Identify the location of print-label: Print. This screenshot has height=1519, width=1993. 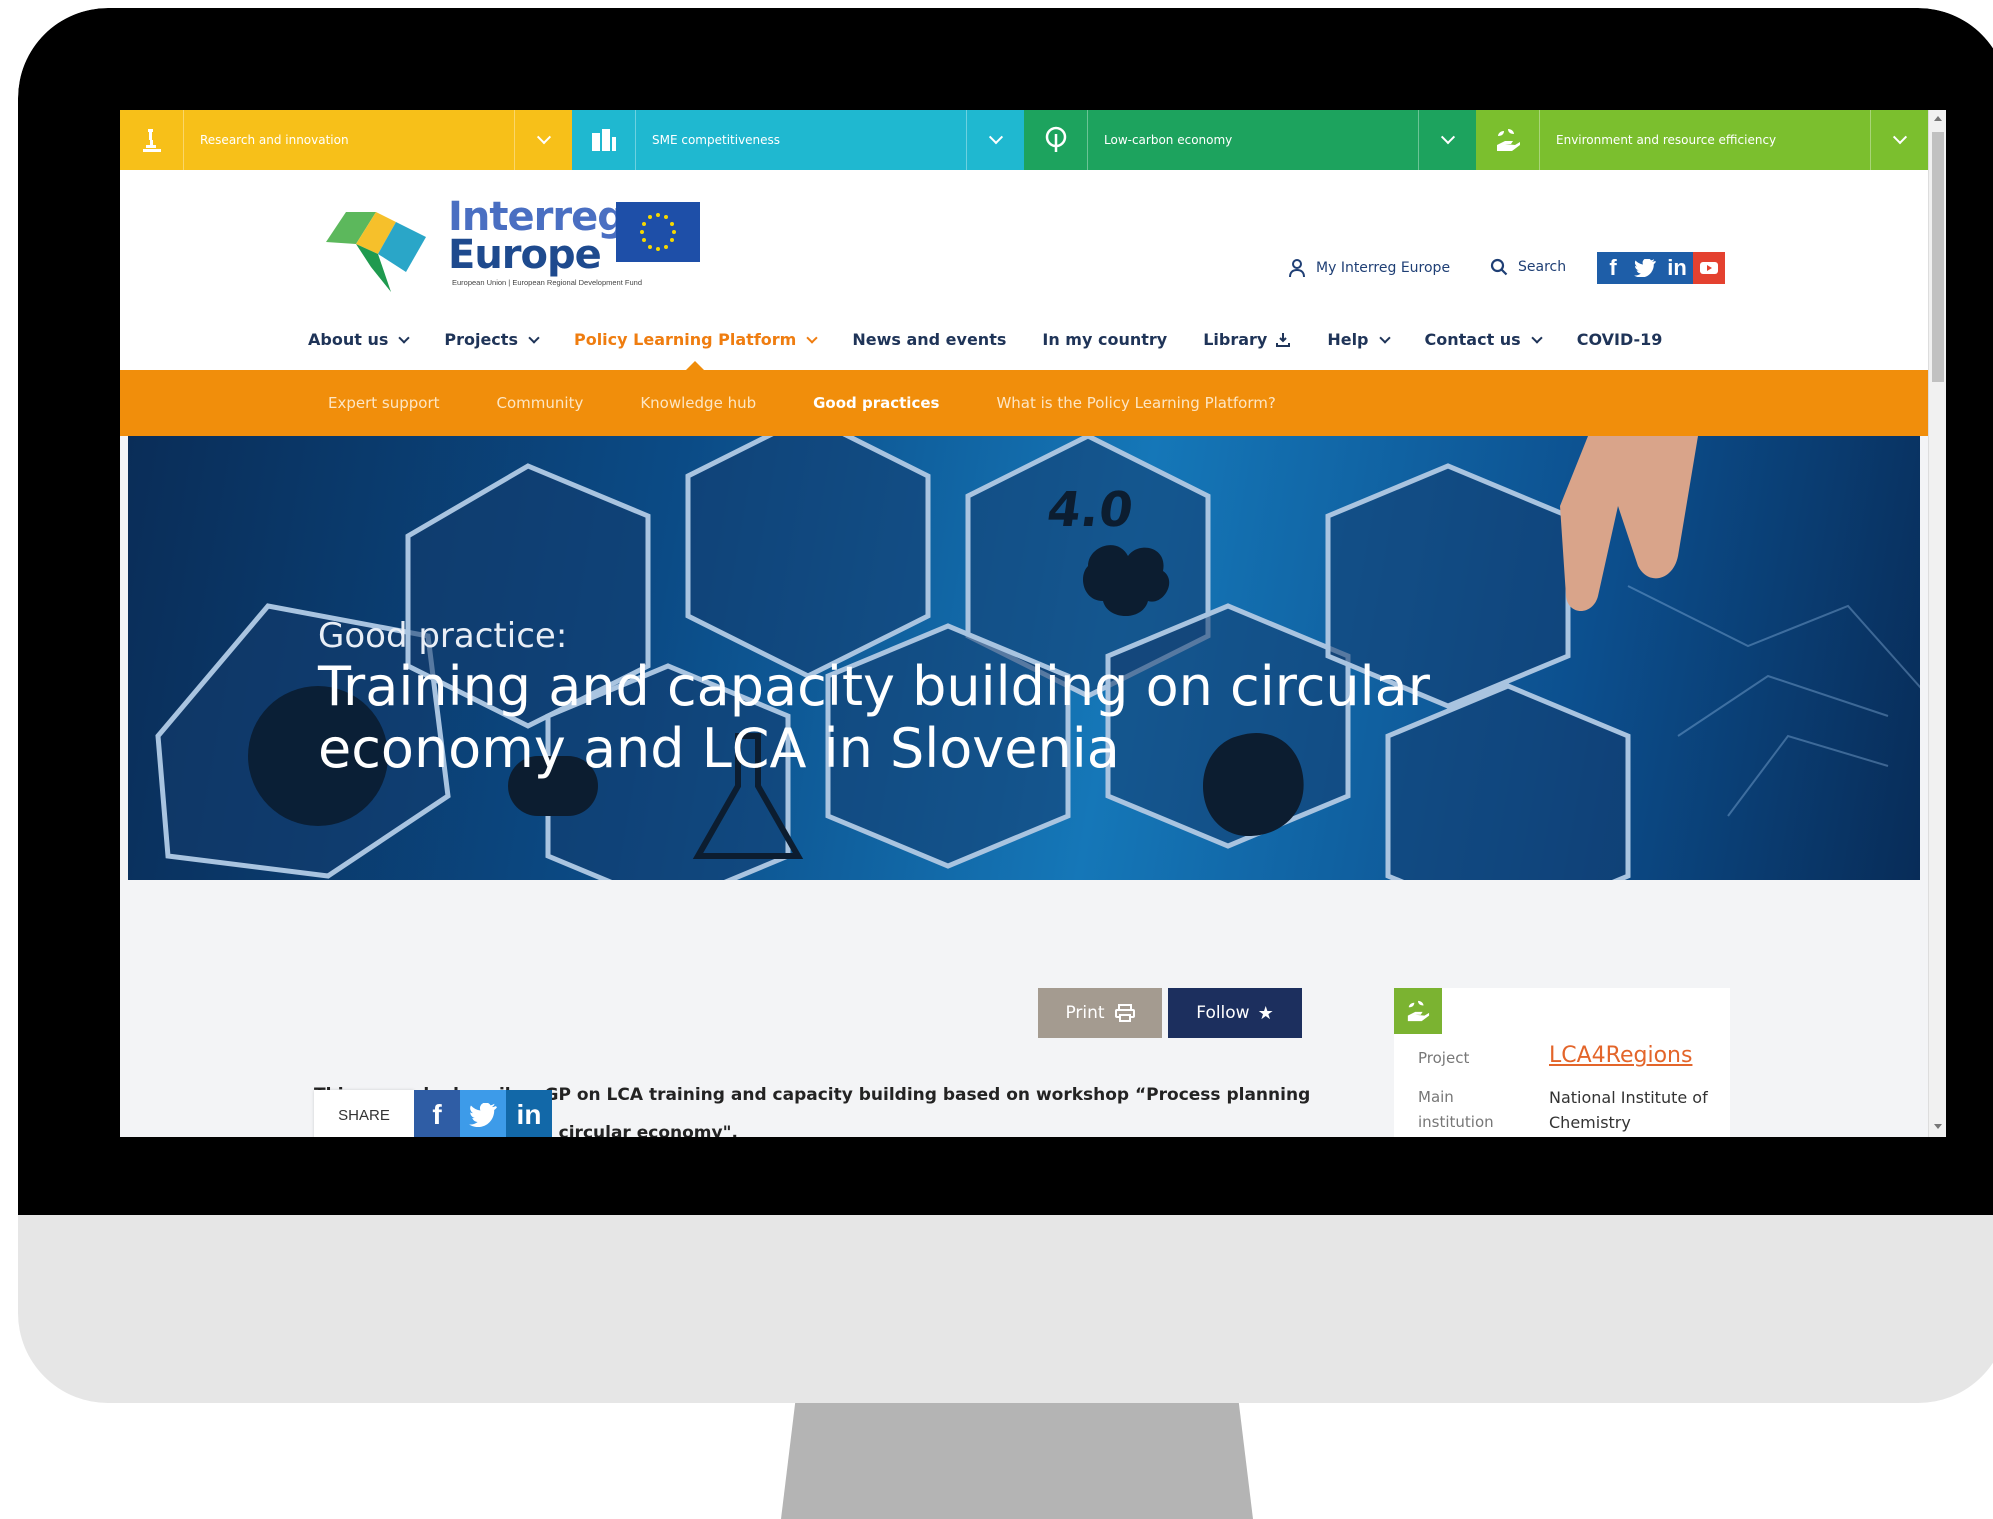
(1085, 1013).